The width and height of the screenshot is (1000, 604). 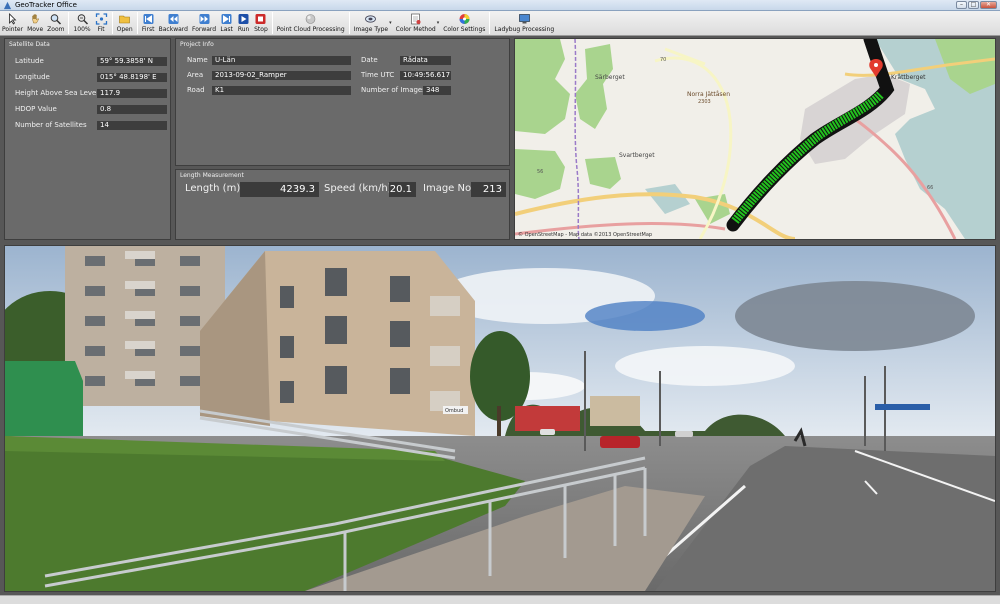 I want to click on longitude-label: Longitude, so click(x=32, y=77).